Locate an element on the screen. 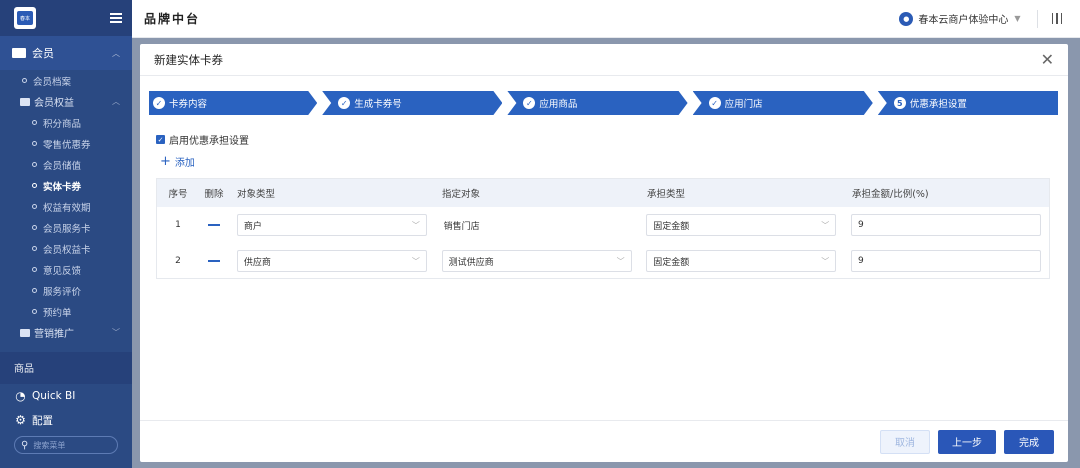 The height and width of the screenshot is (468, 1080). header-bear-type: 承担类型 is located at coordinates (666, 194).